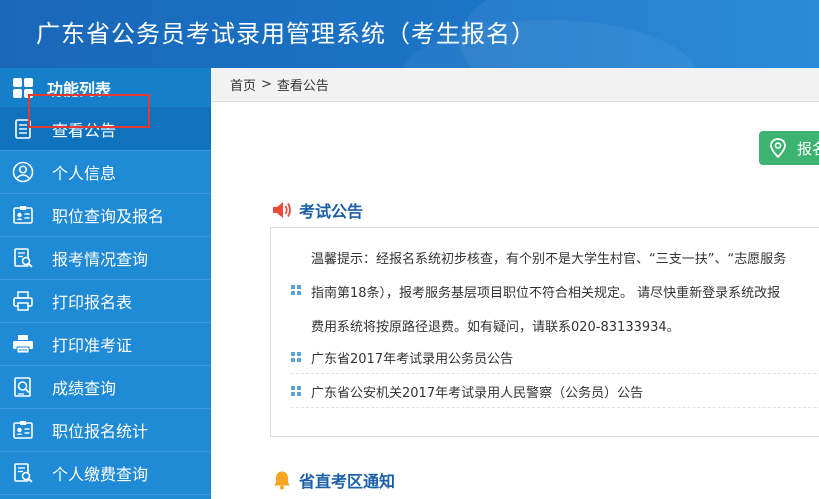 This screenshot has width=819, height=499. What do you see at coordinates (23, 473) in the screenshot?
I see `payment-search-icon` at bounding box center [23, 473].